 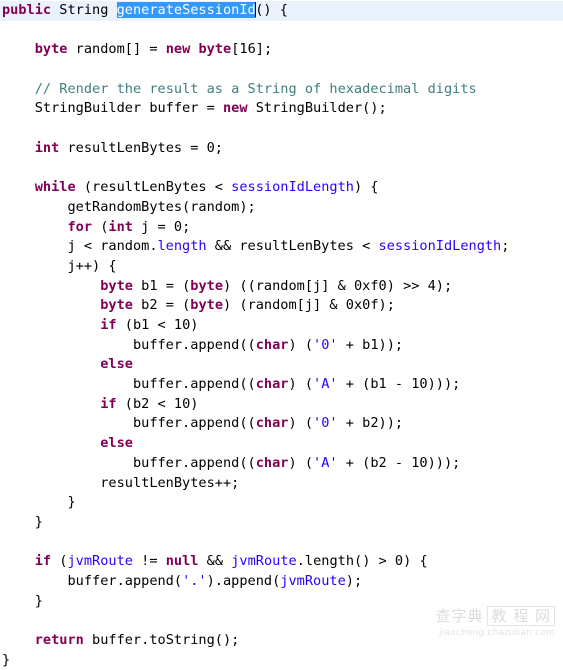 I want to click on code-line: int resultLenBytes = 0;, so click(x=281, y=149).